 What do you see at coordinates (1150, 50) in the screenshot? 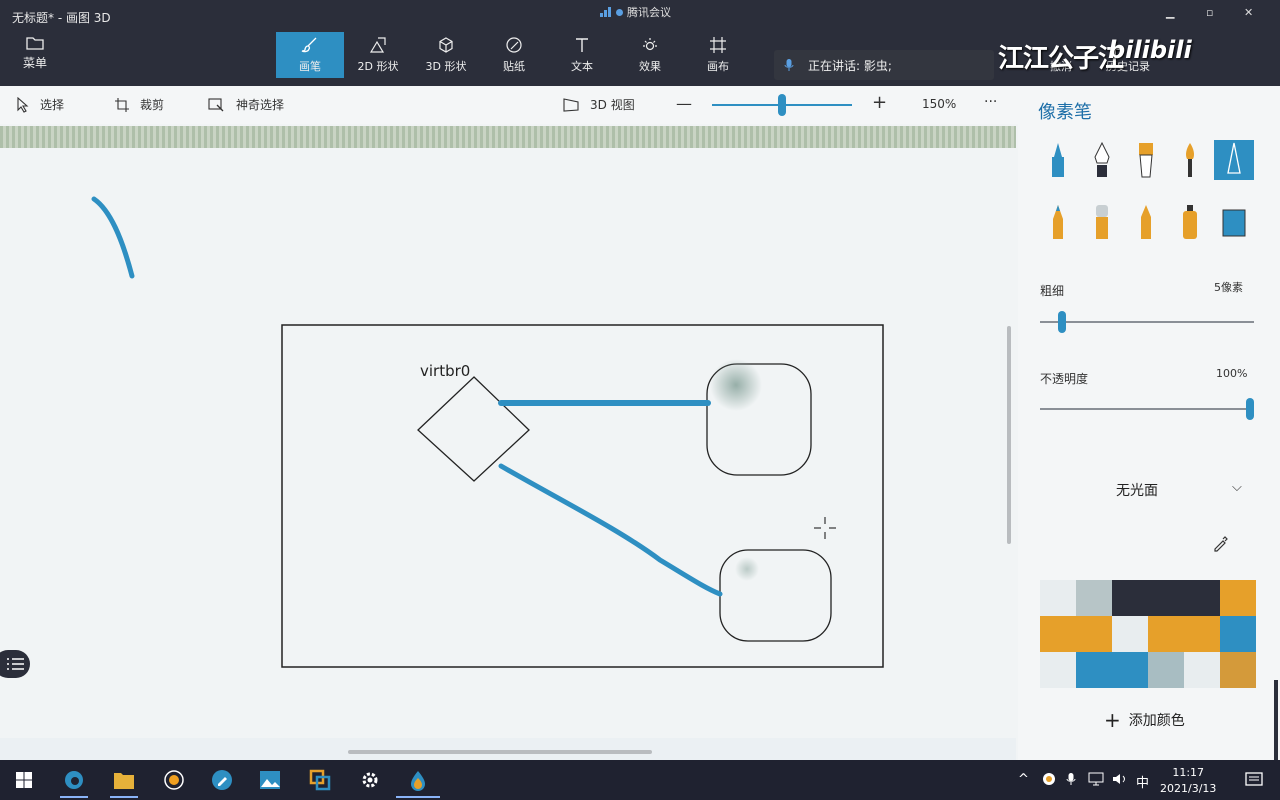
I see `watermark-brand: bilibili` at bounding box center [1150, 50].